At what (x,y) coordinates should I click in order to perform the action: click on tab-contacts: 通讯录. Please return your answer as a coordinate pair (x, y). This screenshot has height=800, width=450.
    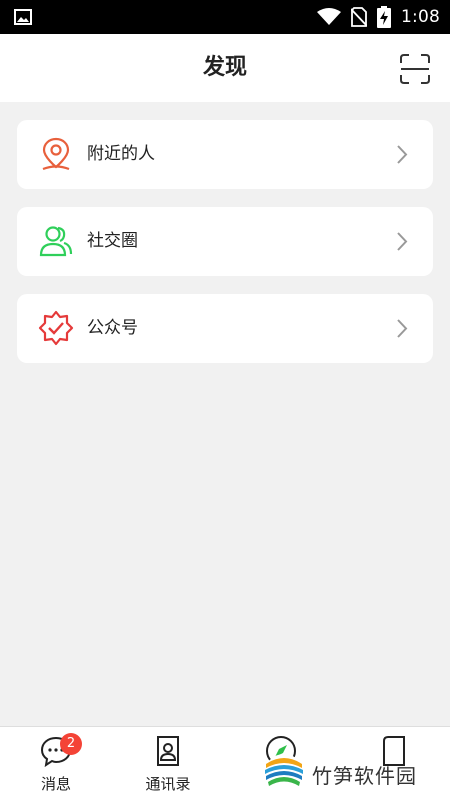
    Looking at the image, I should click on (168, 763).